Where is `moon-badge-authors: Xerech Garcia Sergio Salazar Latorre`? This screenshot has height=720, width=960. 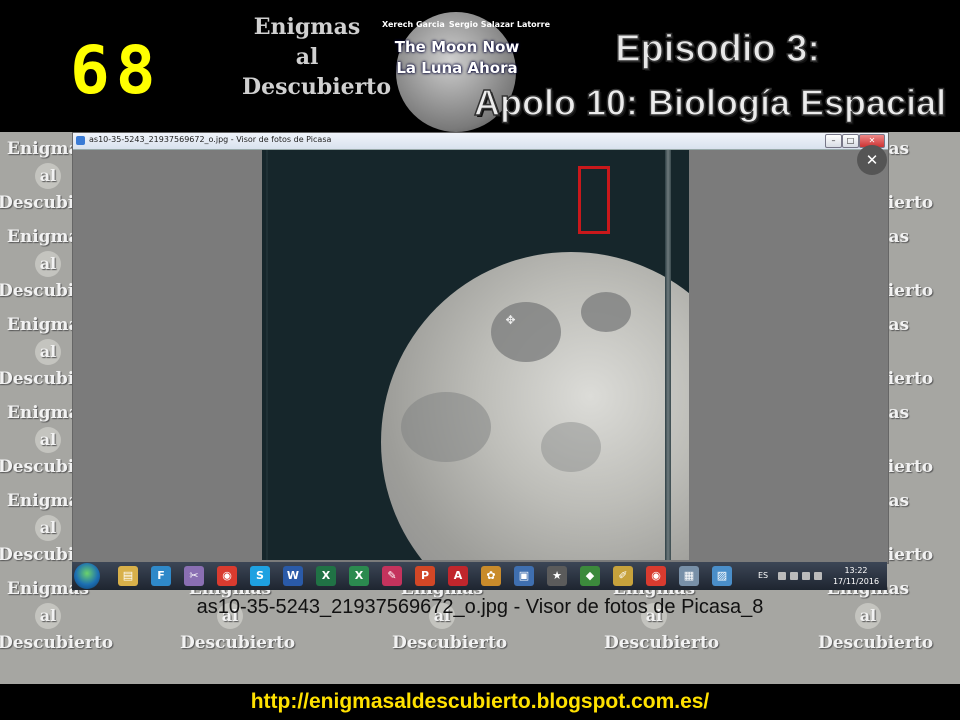 moon-badge-authors: Xerech Garcia Sergio Salazar Latorre is located at coordinates (466, 24).